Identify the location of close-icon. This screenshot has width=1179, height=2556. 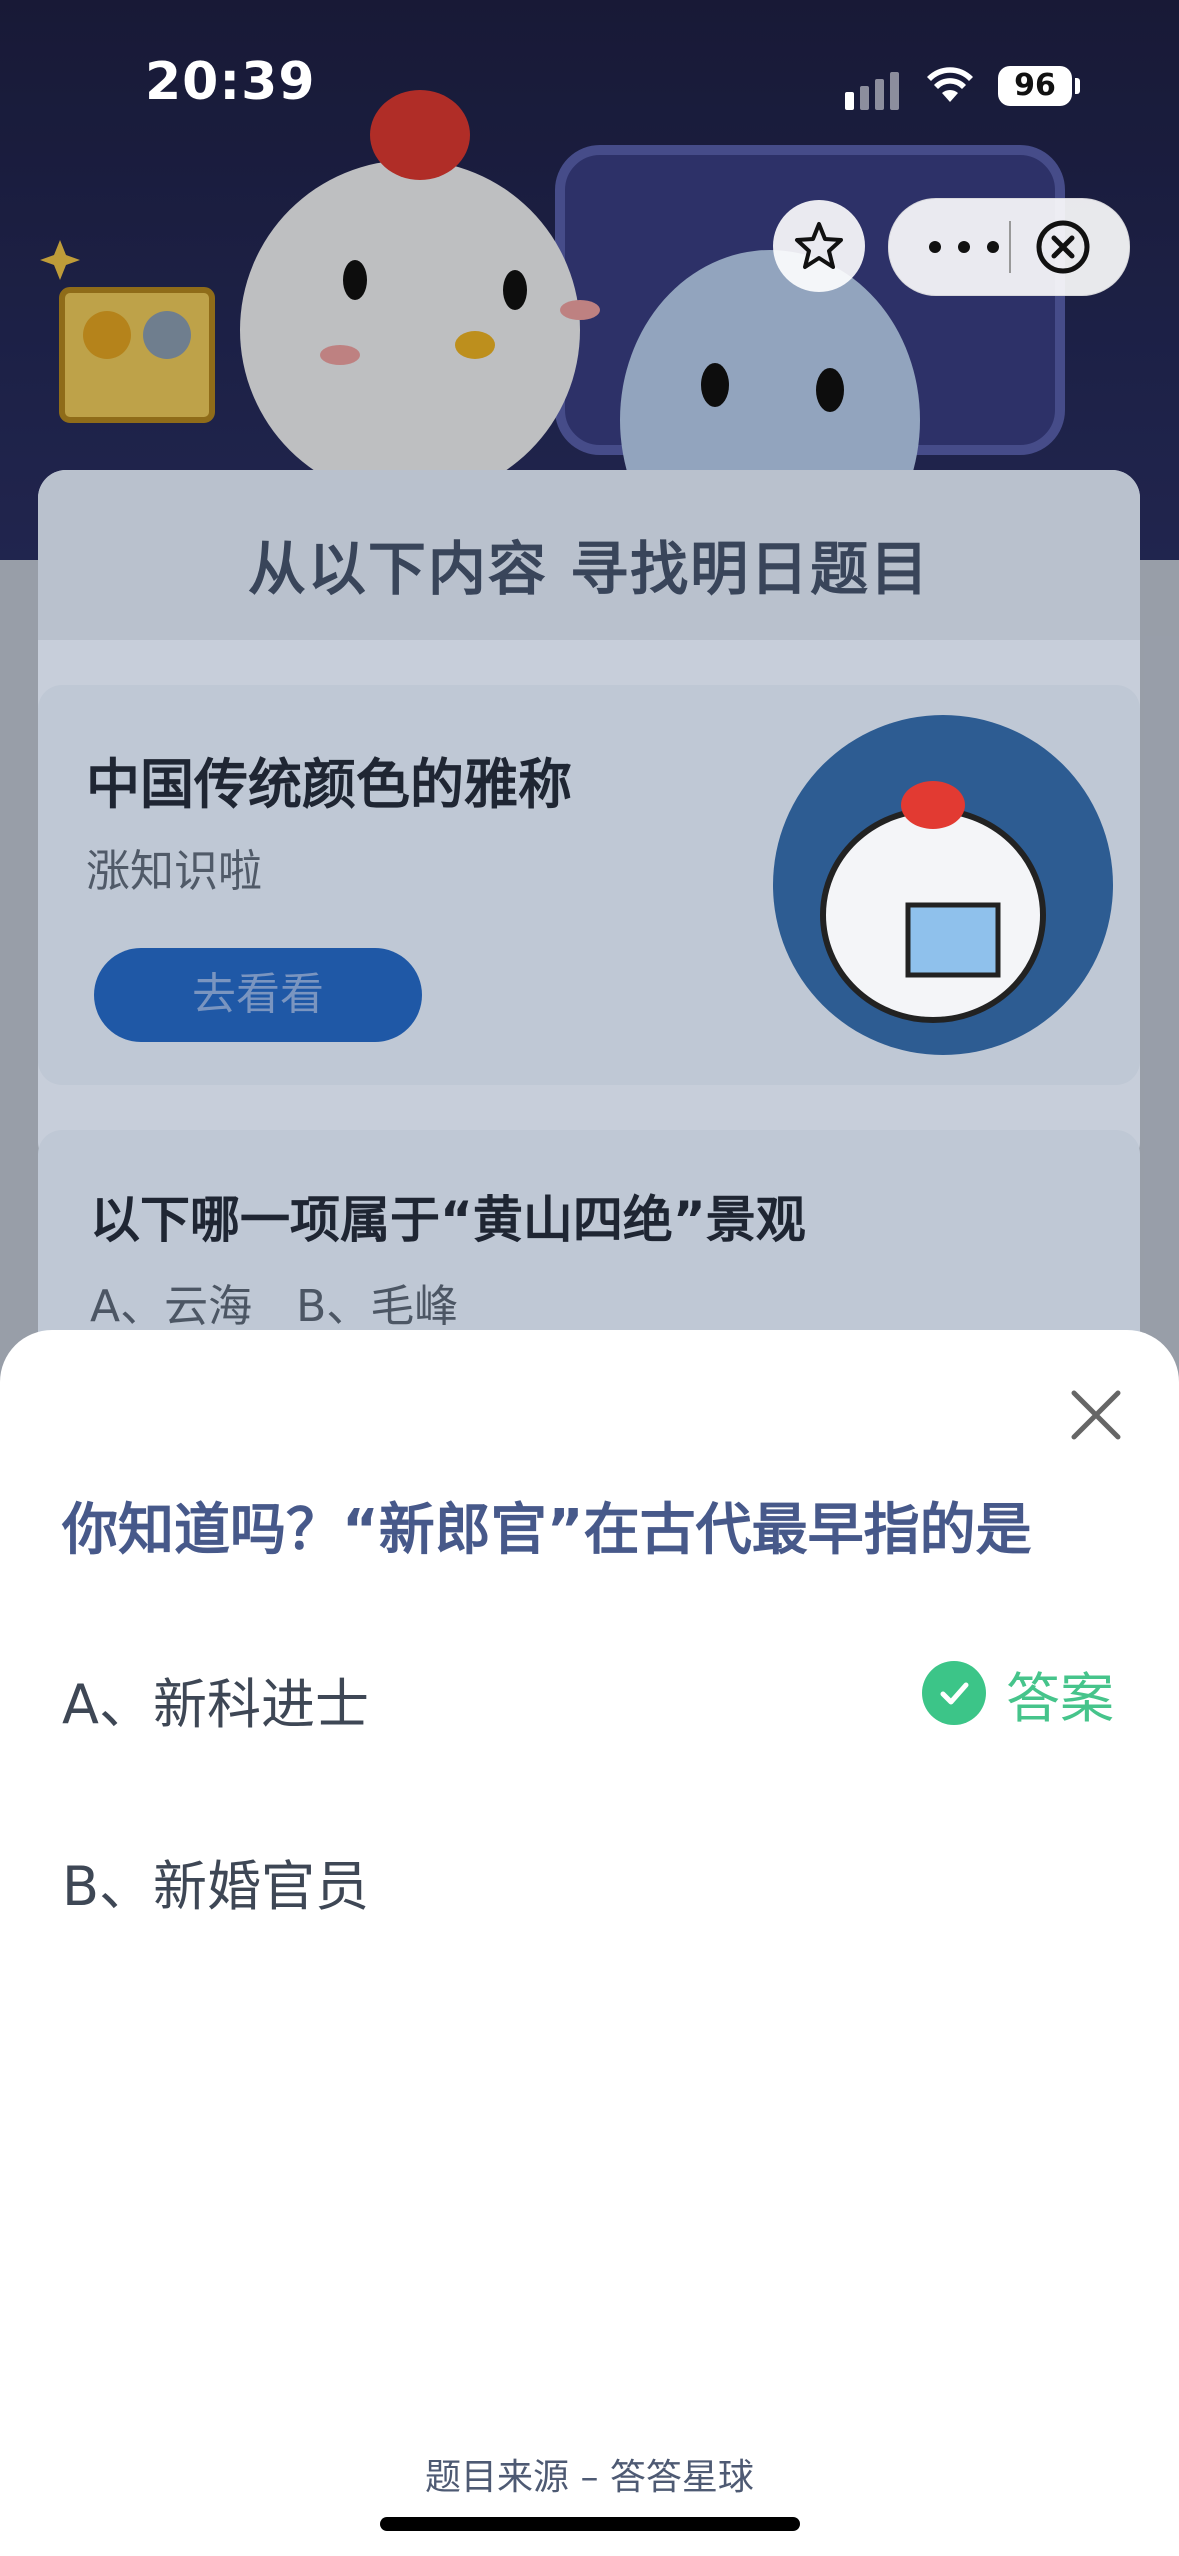
(1096, 1415).